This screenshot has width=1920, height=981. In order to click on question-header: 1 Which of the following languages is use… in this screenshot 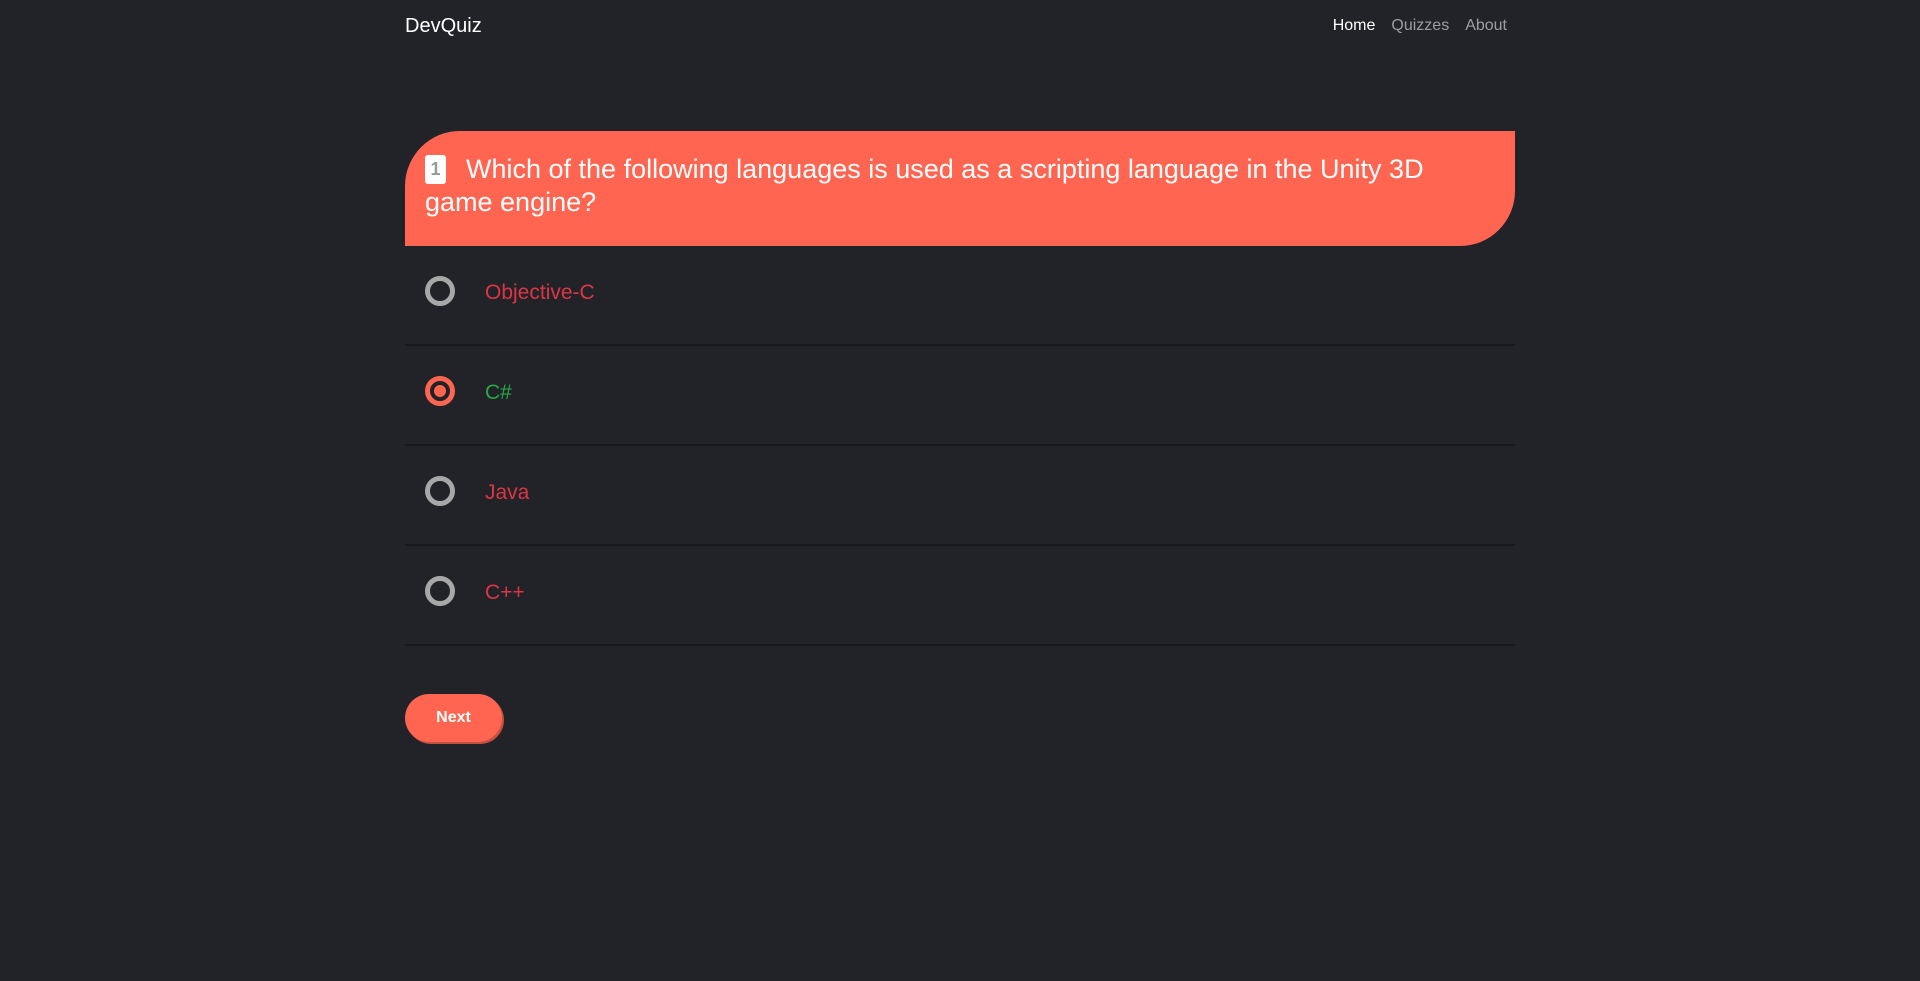, I will do `click(960, 188)`.